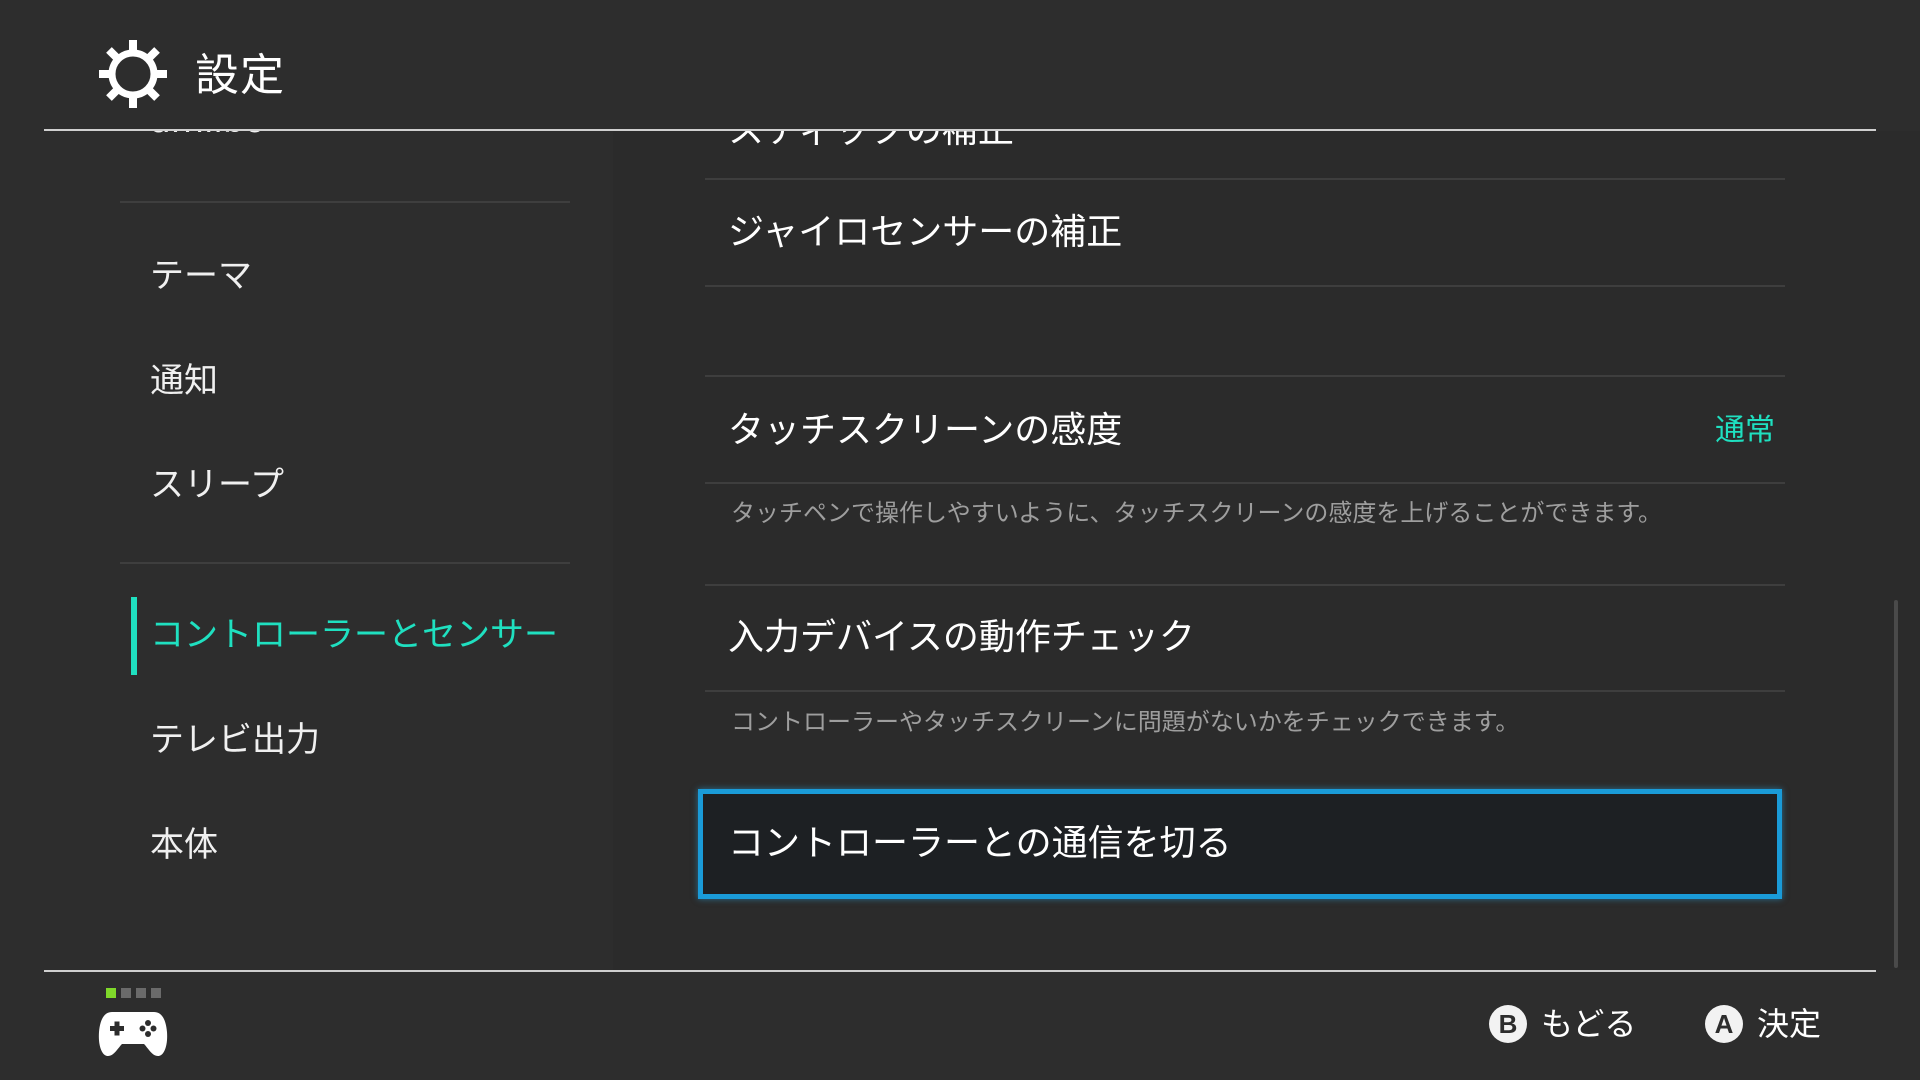 The image size is (1920, 1080). What do you see at coordinates (134, 636) in the screenshot?
I see `selection-indicator` at bounding box center [134, 636].